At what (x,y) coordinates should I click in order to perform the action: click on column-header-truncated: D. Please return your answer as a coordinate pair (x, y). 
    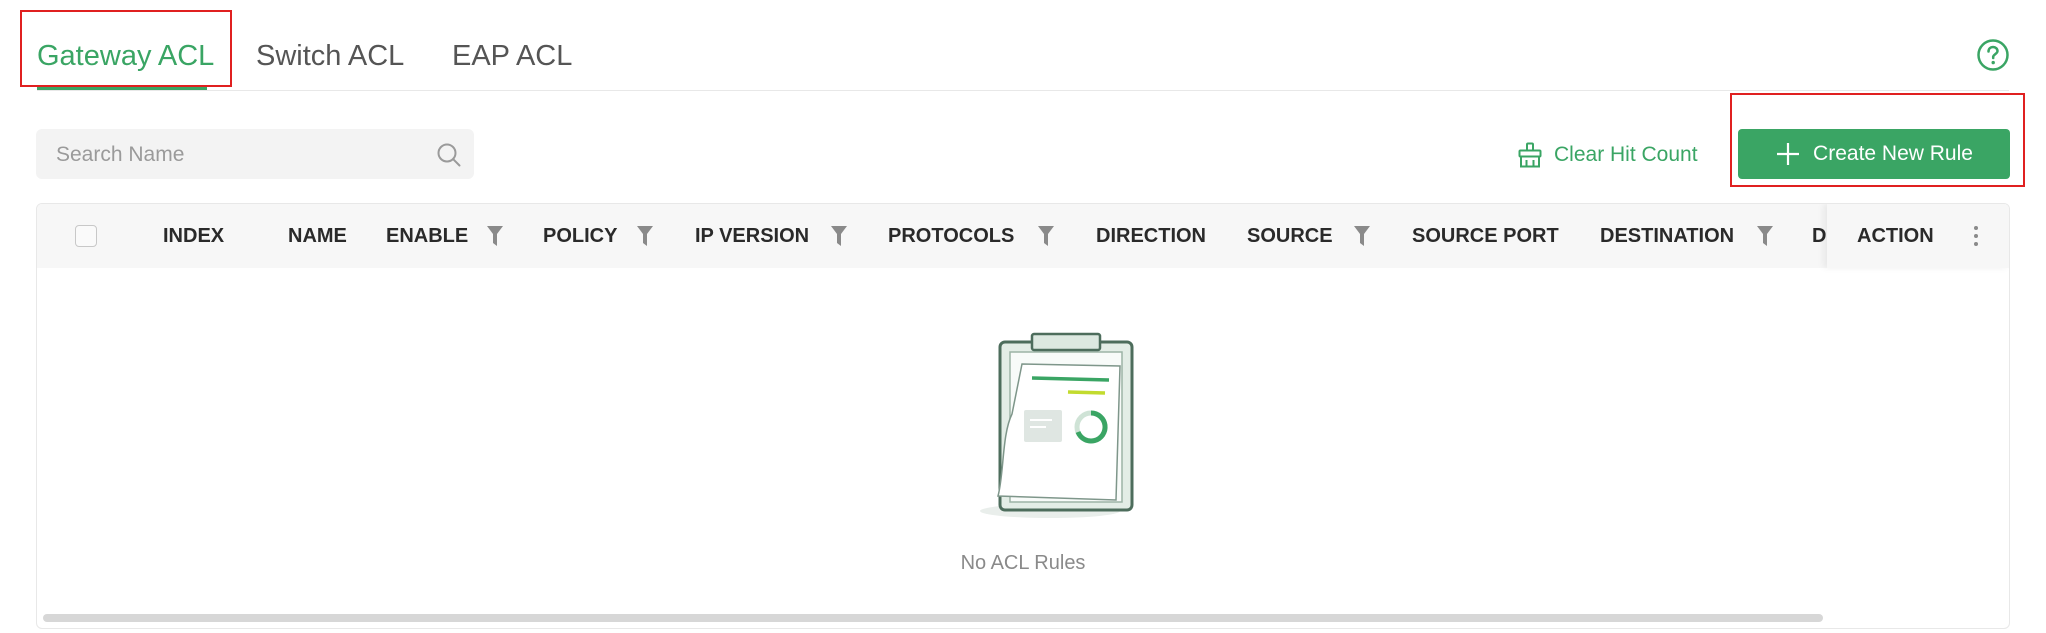
    Looking at the image, I should click on (1819, 236).